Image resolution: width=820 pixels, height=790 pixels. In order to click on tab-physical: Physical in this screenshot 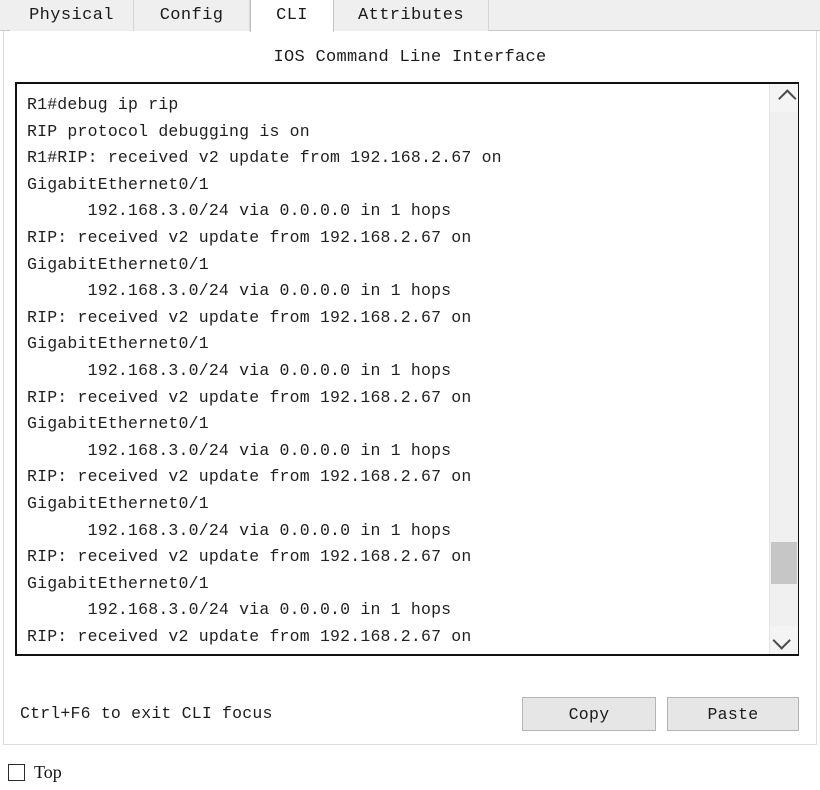, I will do `click(72, 15)`.